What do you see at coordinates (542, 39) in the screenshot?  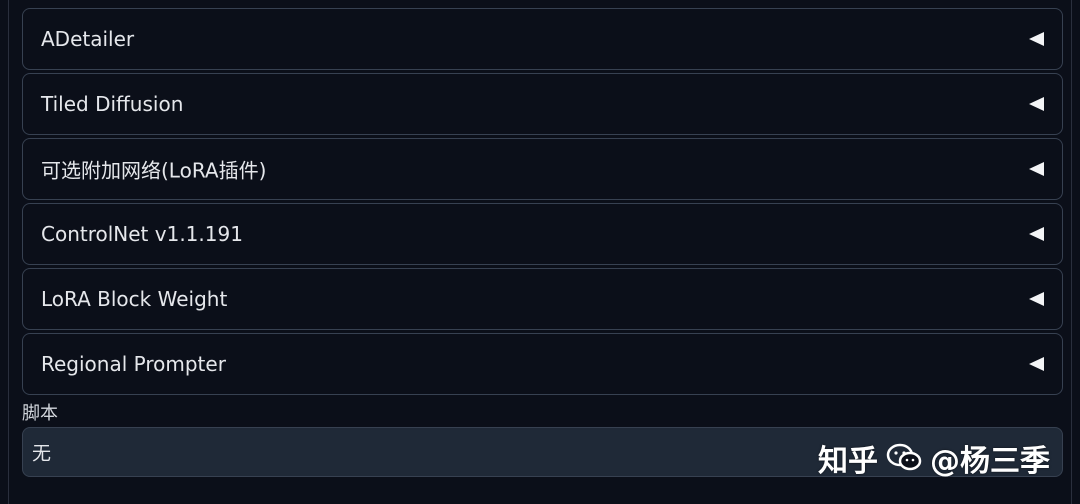 I see `accordion-adetailer: ADetailer` at bounding box center [542, 39].